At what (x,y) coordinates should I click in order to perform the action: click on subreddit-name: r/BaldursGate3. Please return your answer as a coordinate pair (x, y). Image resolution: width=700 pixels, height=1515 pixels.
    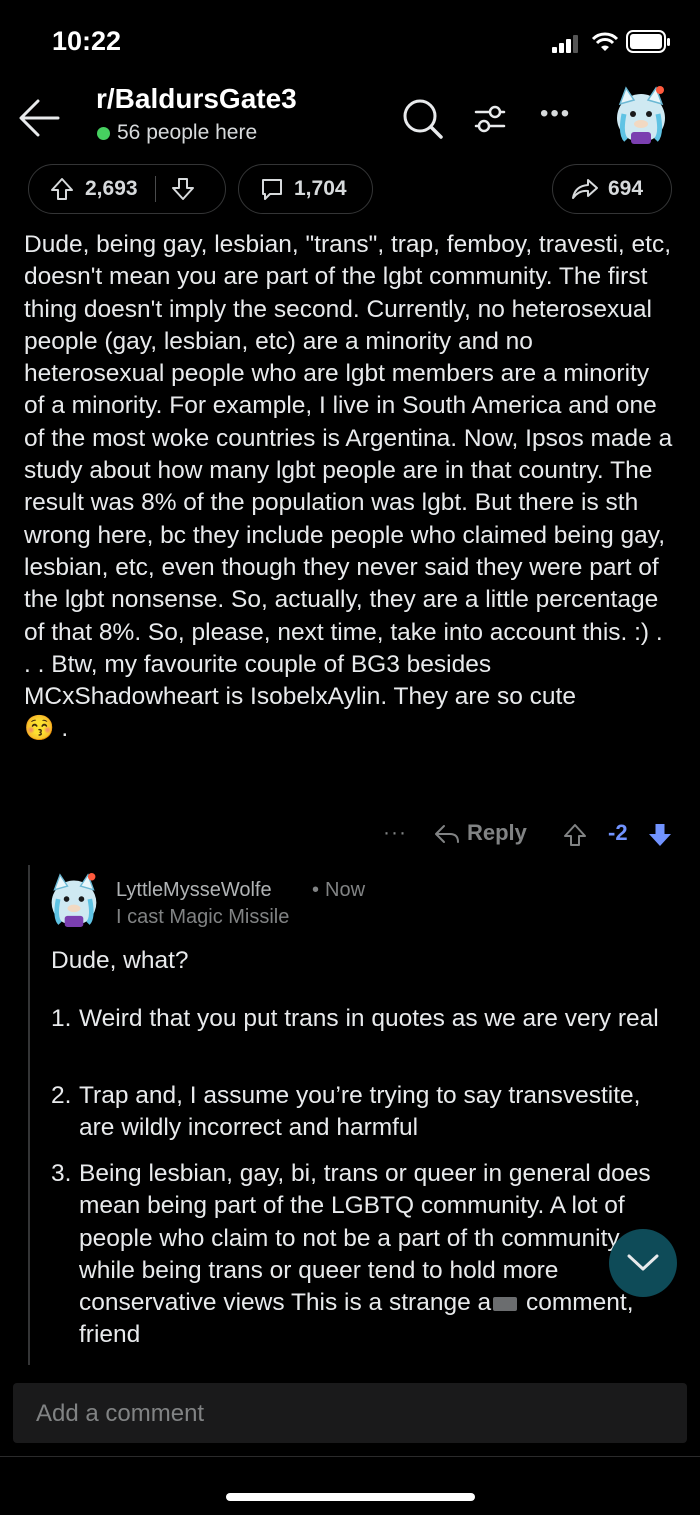
    Looking at the image, I should click on (196, 99).